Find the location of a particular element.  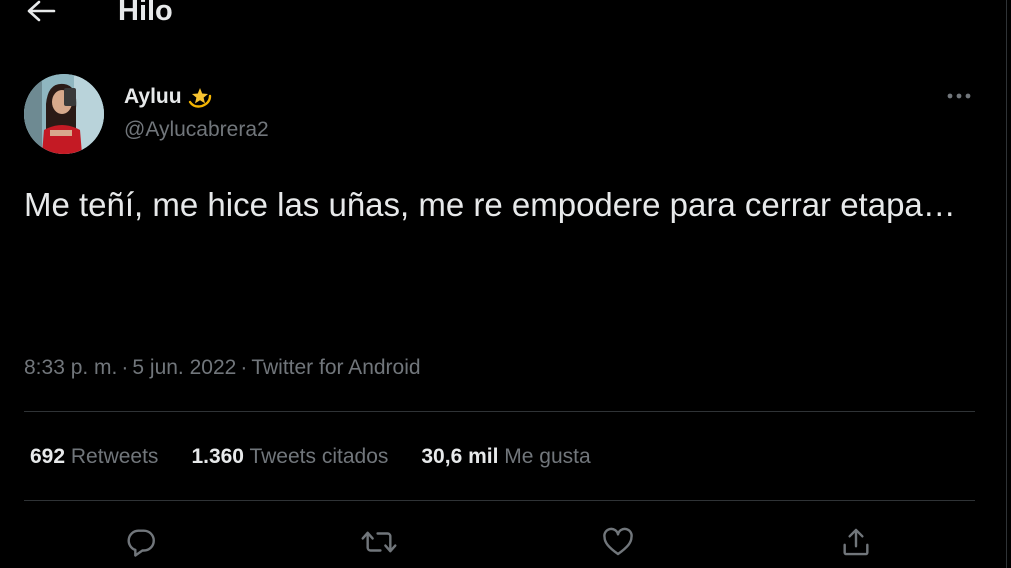

back-button is located at coordinates (41, 13).